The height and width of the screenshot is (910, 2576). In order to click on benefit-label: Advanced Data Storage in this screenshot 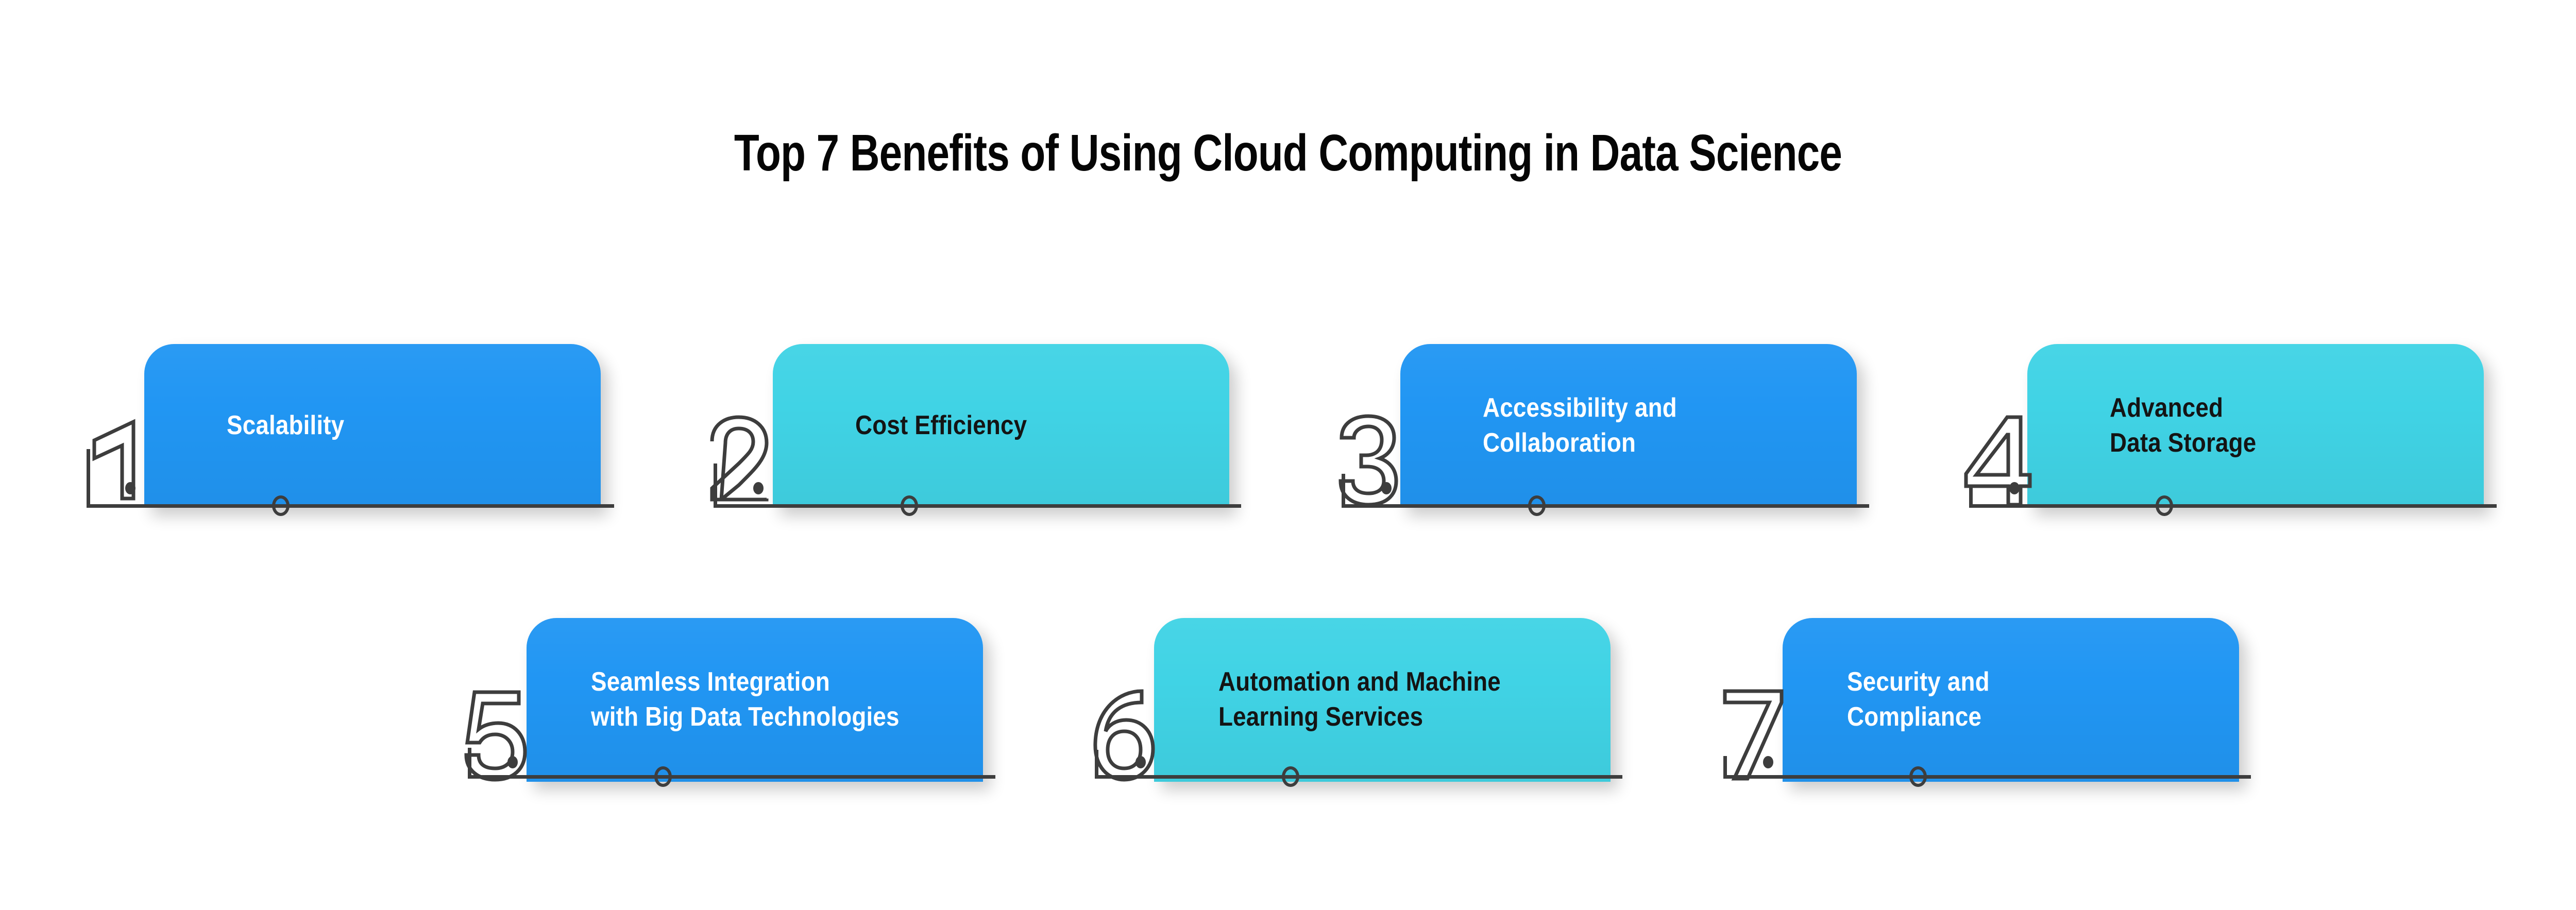, I will do `click(2183, 425)`.